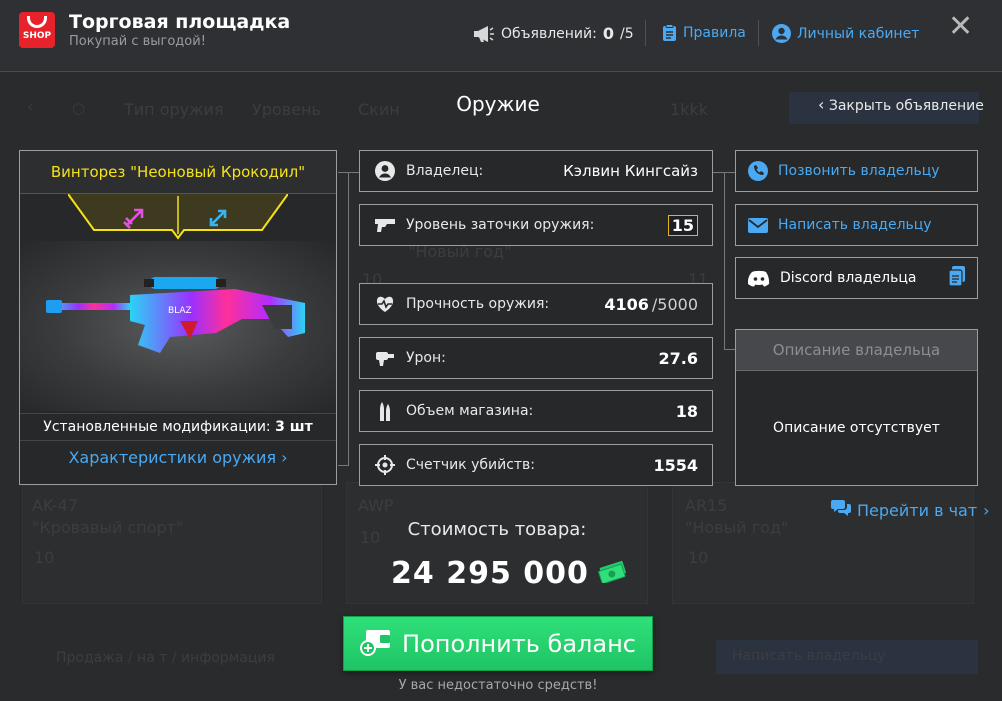 This screenshot has width=1002, height=701. Describe the element at coordinates (37, 36) in the screenshot. I see `logo-text: SHOP` at that location.